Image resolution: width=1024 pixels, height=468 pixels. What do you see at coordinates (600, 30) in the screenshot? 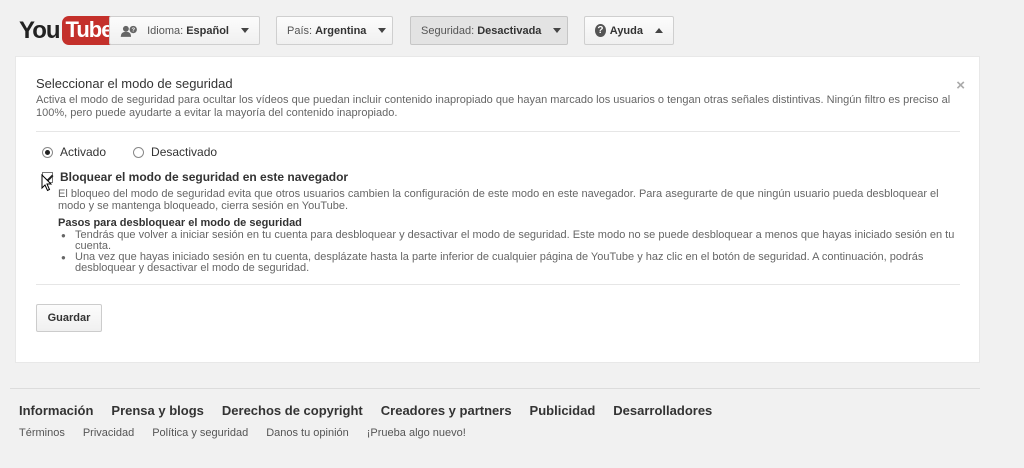
I see `help-icon: ?` at bounding box center [600, 30].